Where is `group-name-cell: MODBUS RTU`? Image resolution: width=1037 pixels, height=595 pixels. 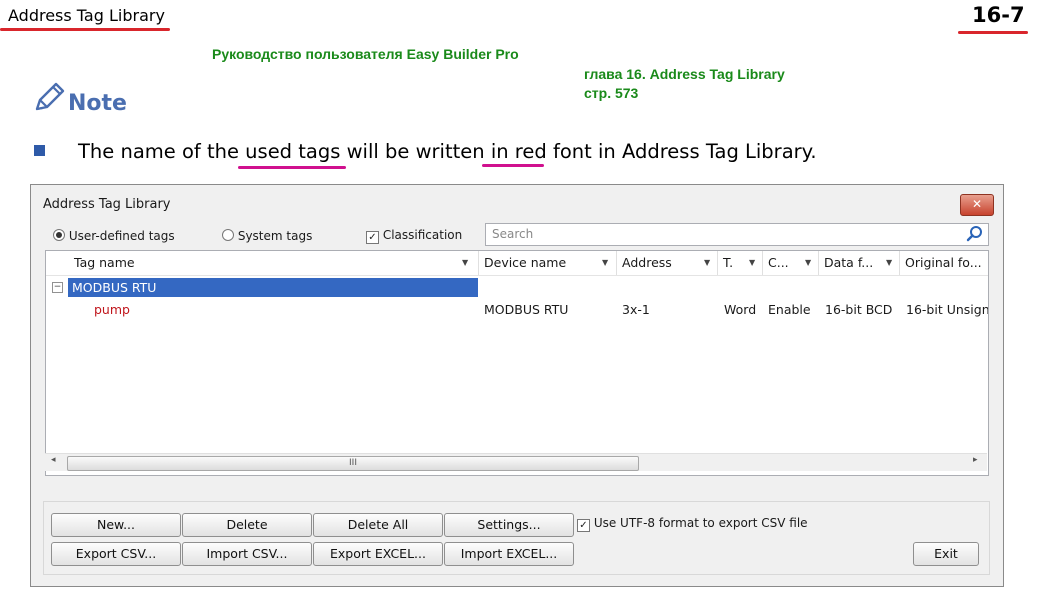 group-name-cell: MODBUS RTU is located at coordinates (273, 287).